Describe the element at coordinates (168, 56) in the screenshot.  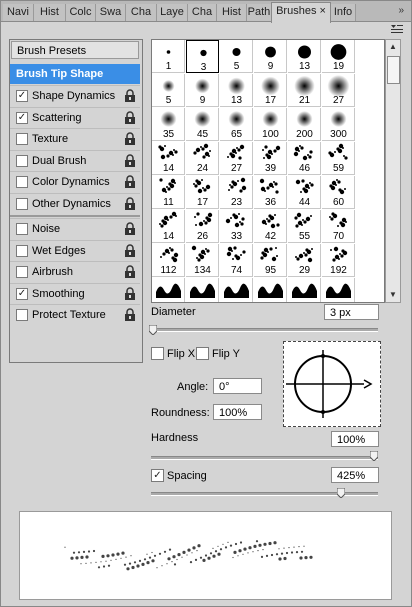
I see `brush-tip-cell: 1` at that location.